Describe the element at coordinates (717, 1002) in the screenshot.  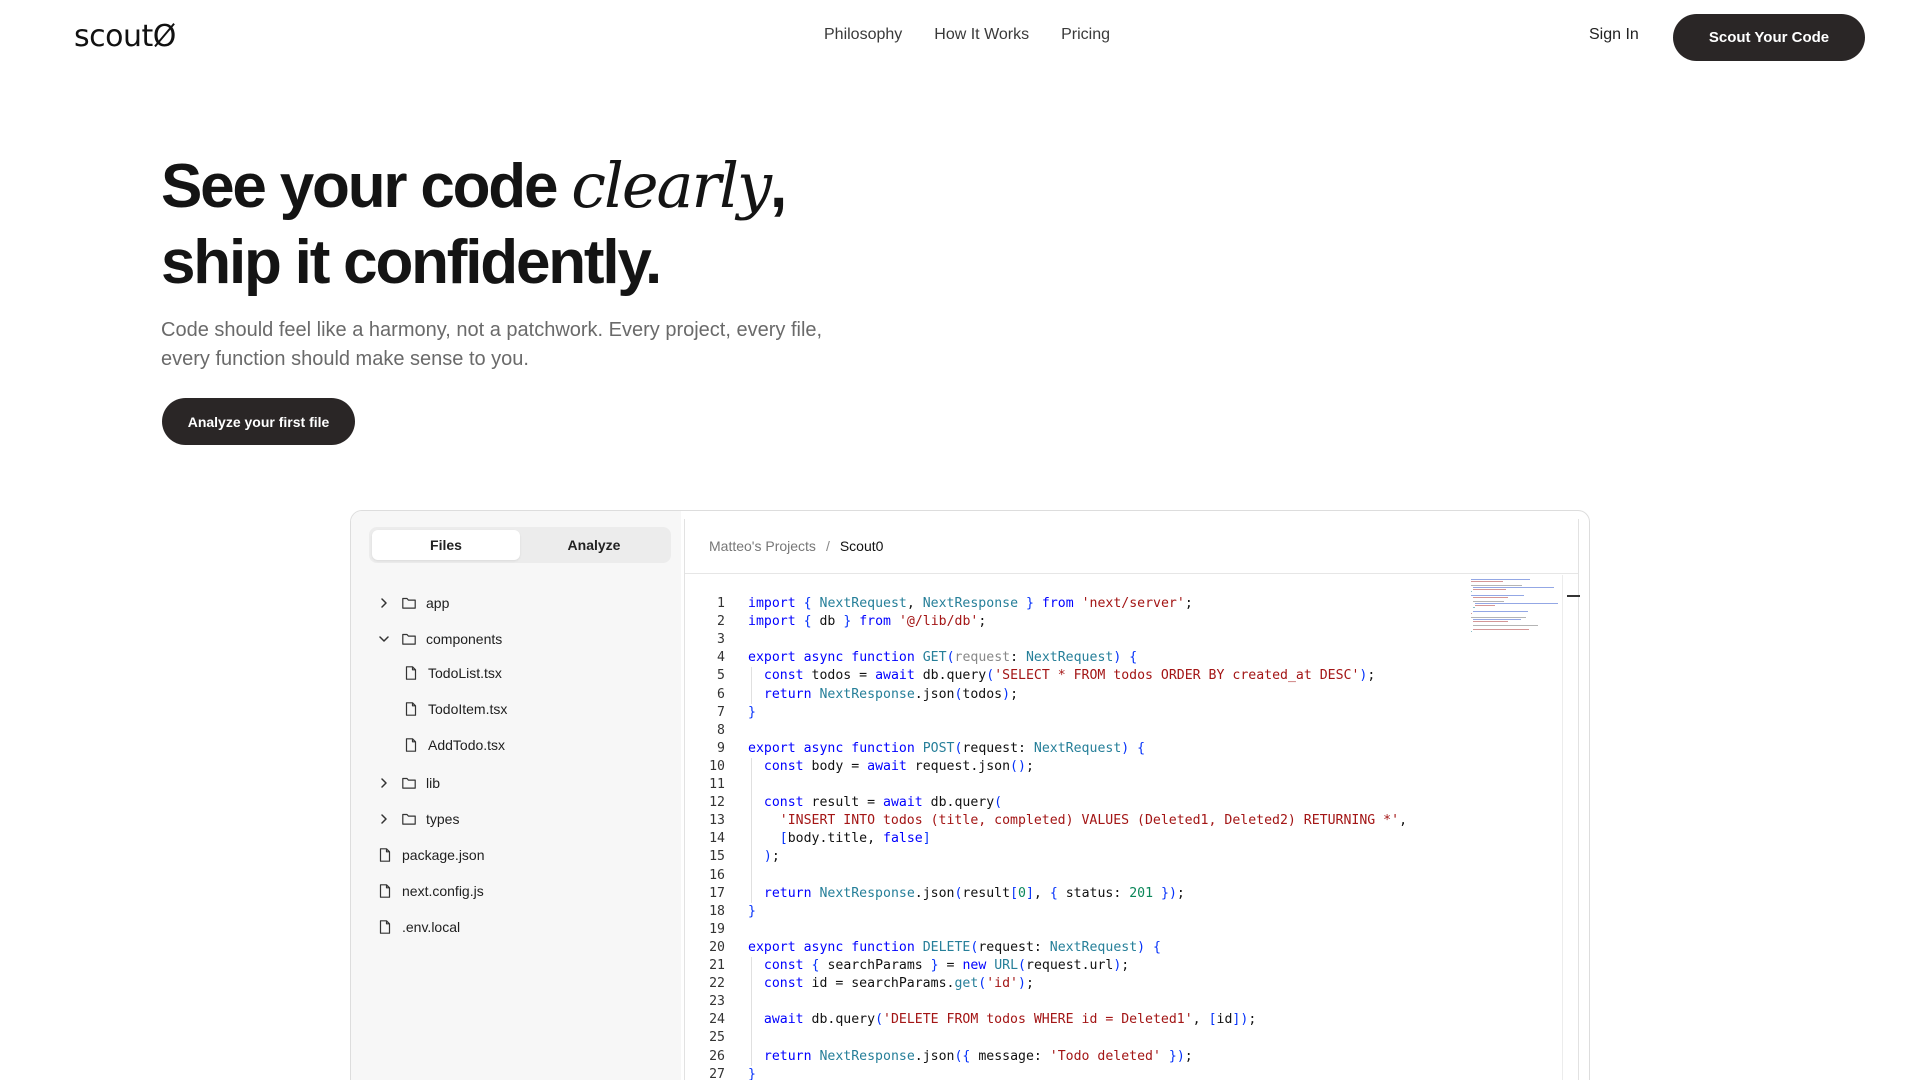
I see `line-number: 23` at that location.